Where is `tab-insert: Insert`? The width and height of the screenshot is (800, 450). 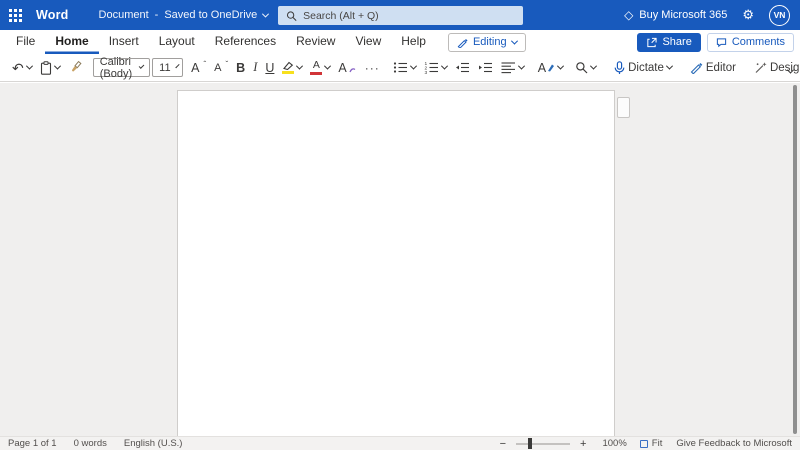 tab-insert: Insert is located at coordinates (124, 42).